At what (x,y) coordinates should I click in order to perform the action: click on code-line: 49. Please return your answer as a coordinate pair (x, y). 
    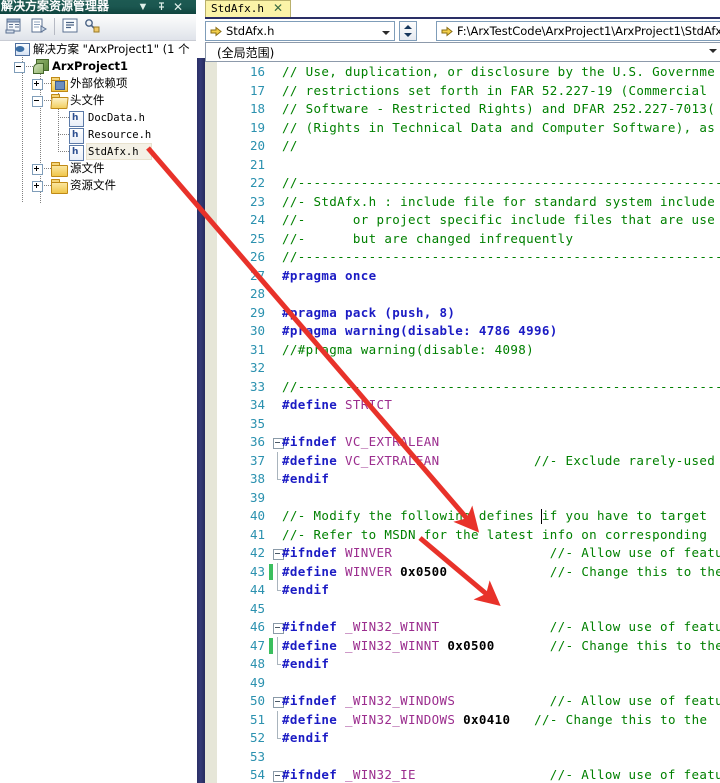
    Looking at the image, I should click on (462, 683).